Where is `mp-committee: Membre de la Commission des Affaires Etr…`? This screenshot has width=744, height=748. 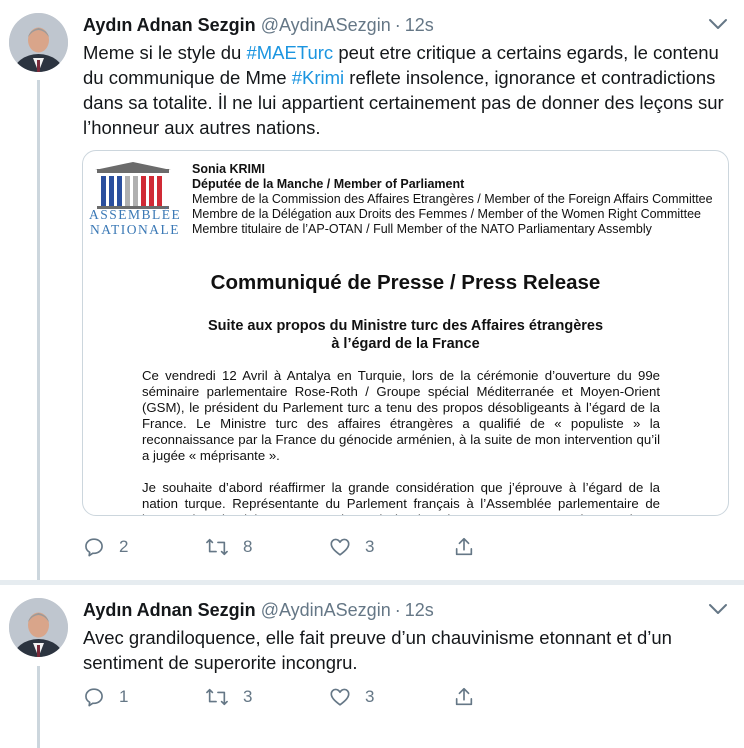
mp-committee: Membre de la Commission des Affaires Etr… is located at coordinates (452, 199).